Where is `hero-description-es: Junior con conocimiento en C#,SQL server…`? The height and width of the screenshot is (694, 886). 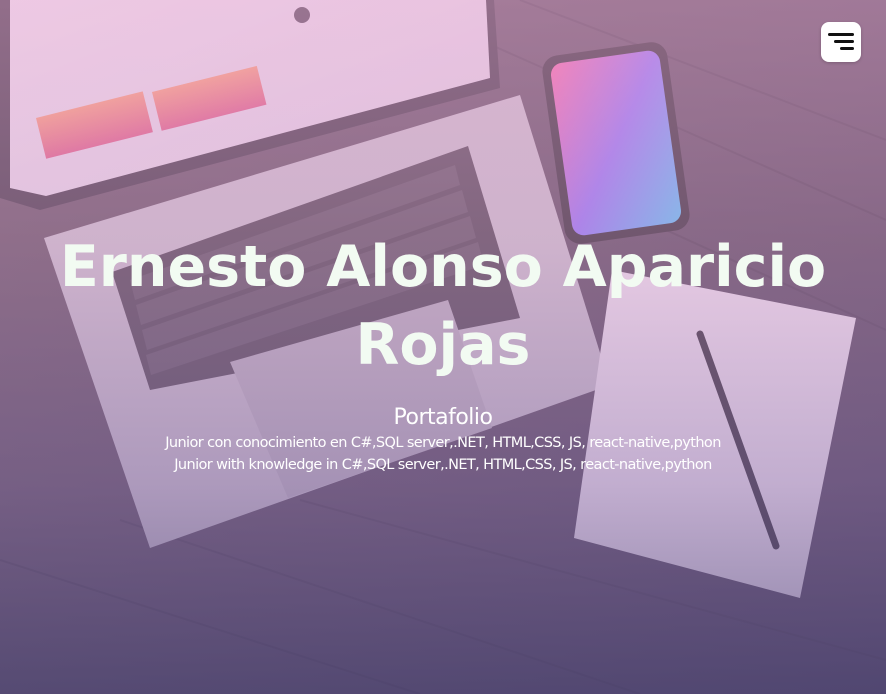 hero-description-es: Junior con conocimiento en C#,SQL server… is located at coordinates (443, 443).